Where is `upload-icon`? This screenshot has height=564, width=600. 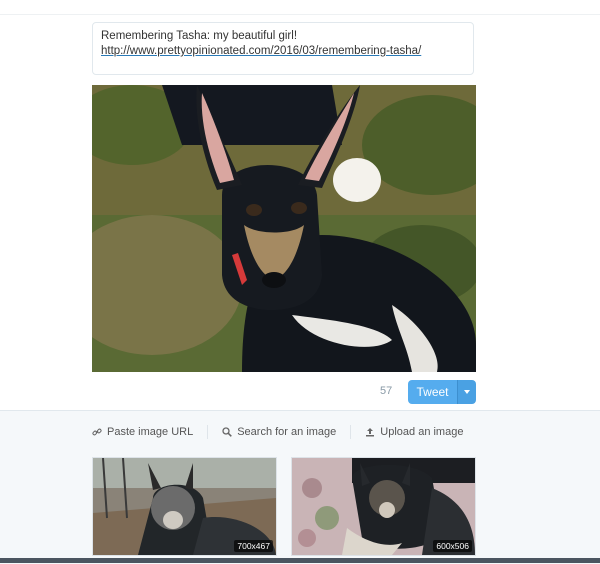
upload-icon is located at coordinates (370, 432).